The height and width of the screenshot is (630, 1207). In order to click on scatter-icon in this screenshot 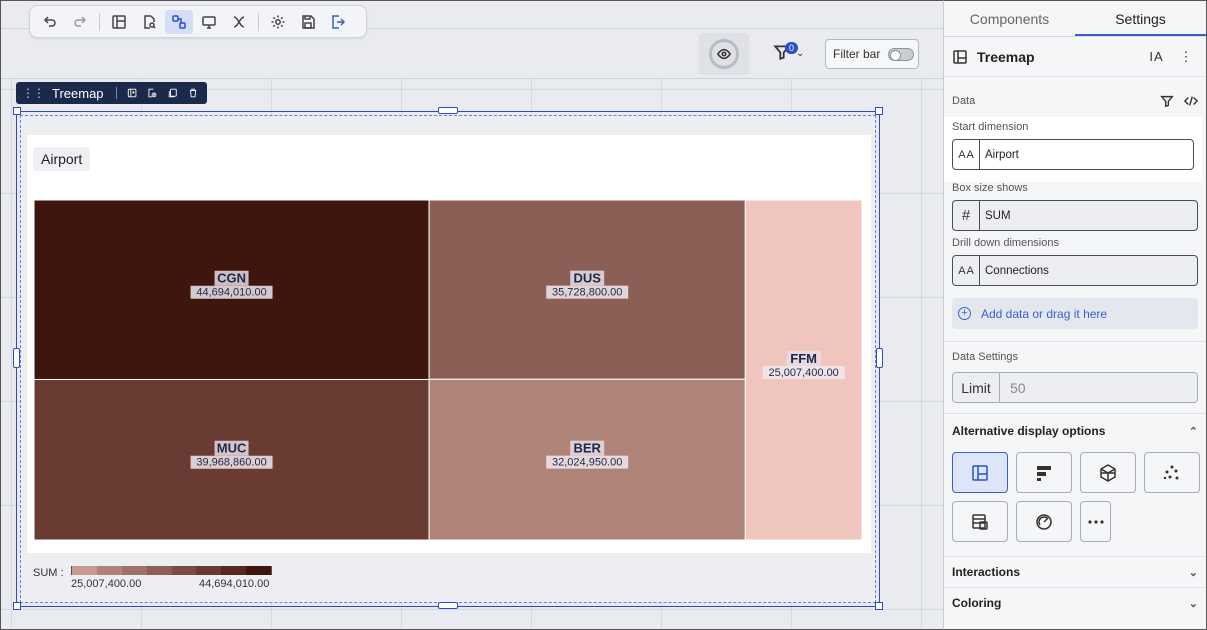, I will do `click(1171, 472)`.